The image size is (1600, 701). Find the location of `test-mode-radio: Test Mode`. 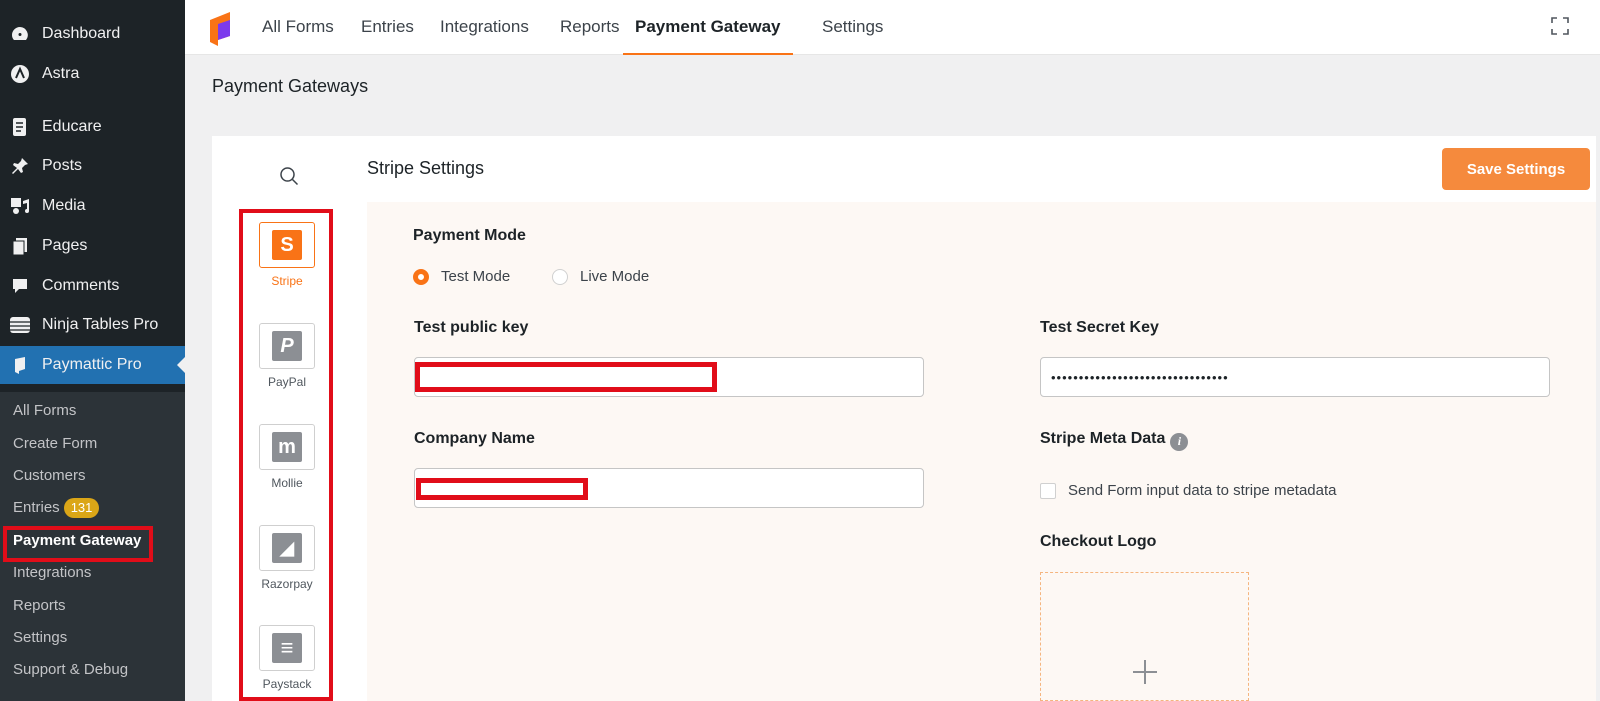

test-mode-radio: Test Mode is located at coordinates (461, 276).